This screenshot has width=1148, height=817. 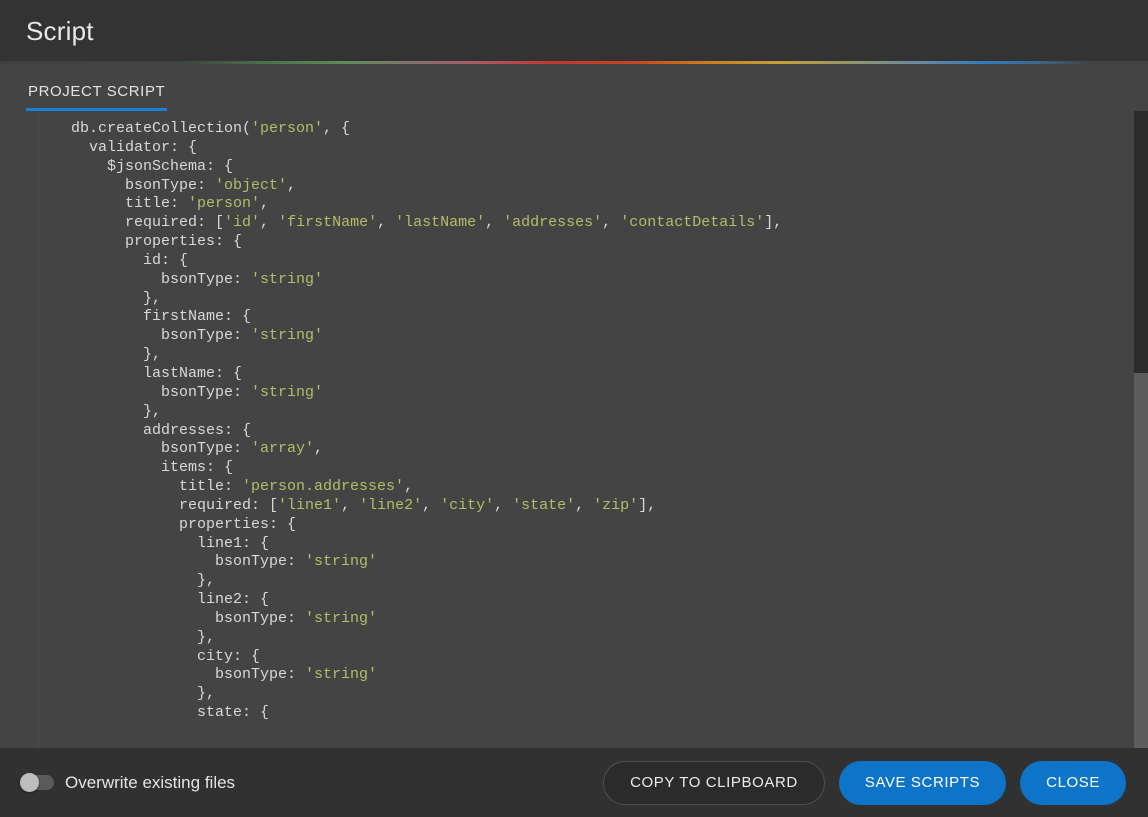 I want to click on tab-project-script: PROJECT SCRIPT, so click(x=97, y=97).